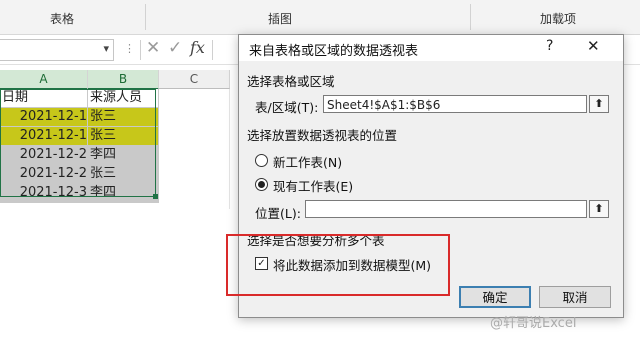 This screenshot has height=340, width=640. I want to click on cell-b6: 李四, so click(123, 193).